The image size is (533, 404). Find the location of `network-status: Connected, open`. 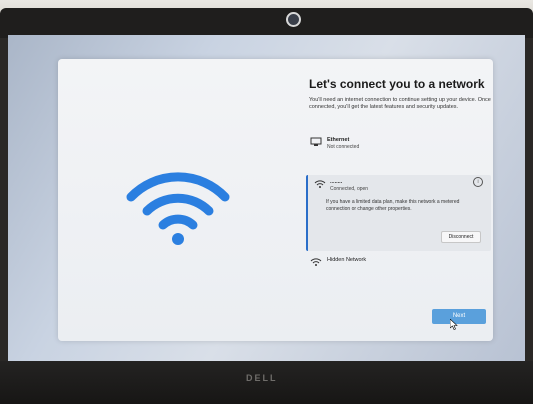

network-status: Connected, open is located at coordinates (349, 189).